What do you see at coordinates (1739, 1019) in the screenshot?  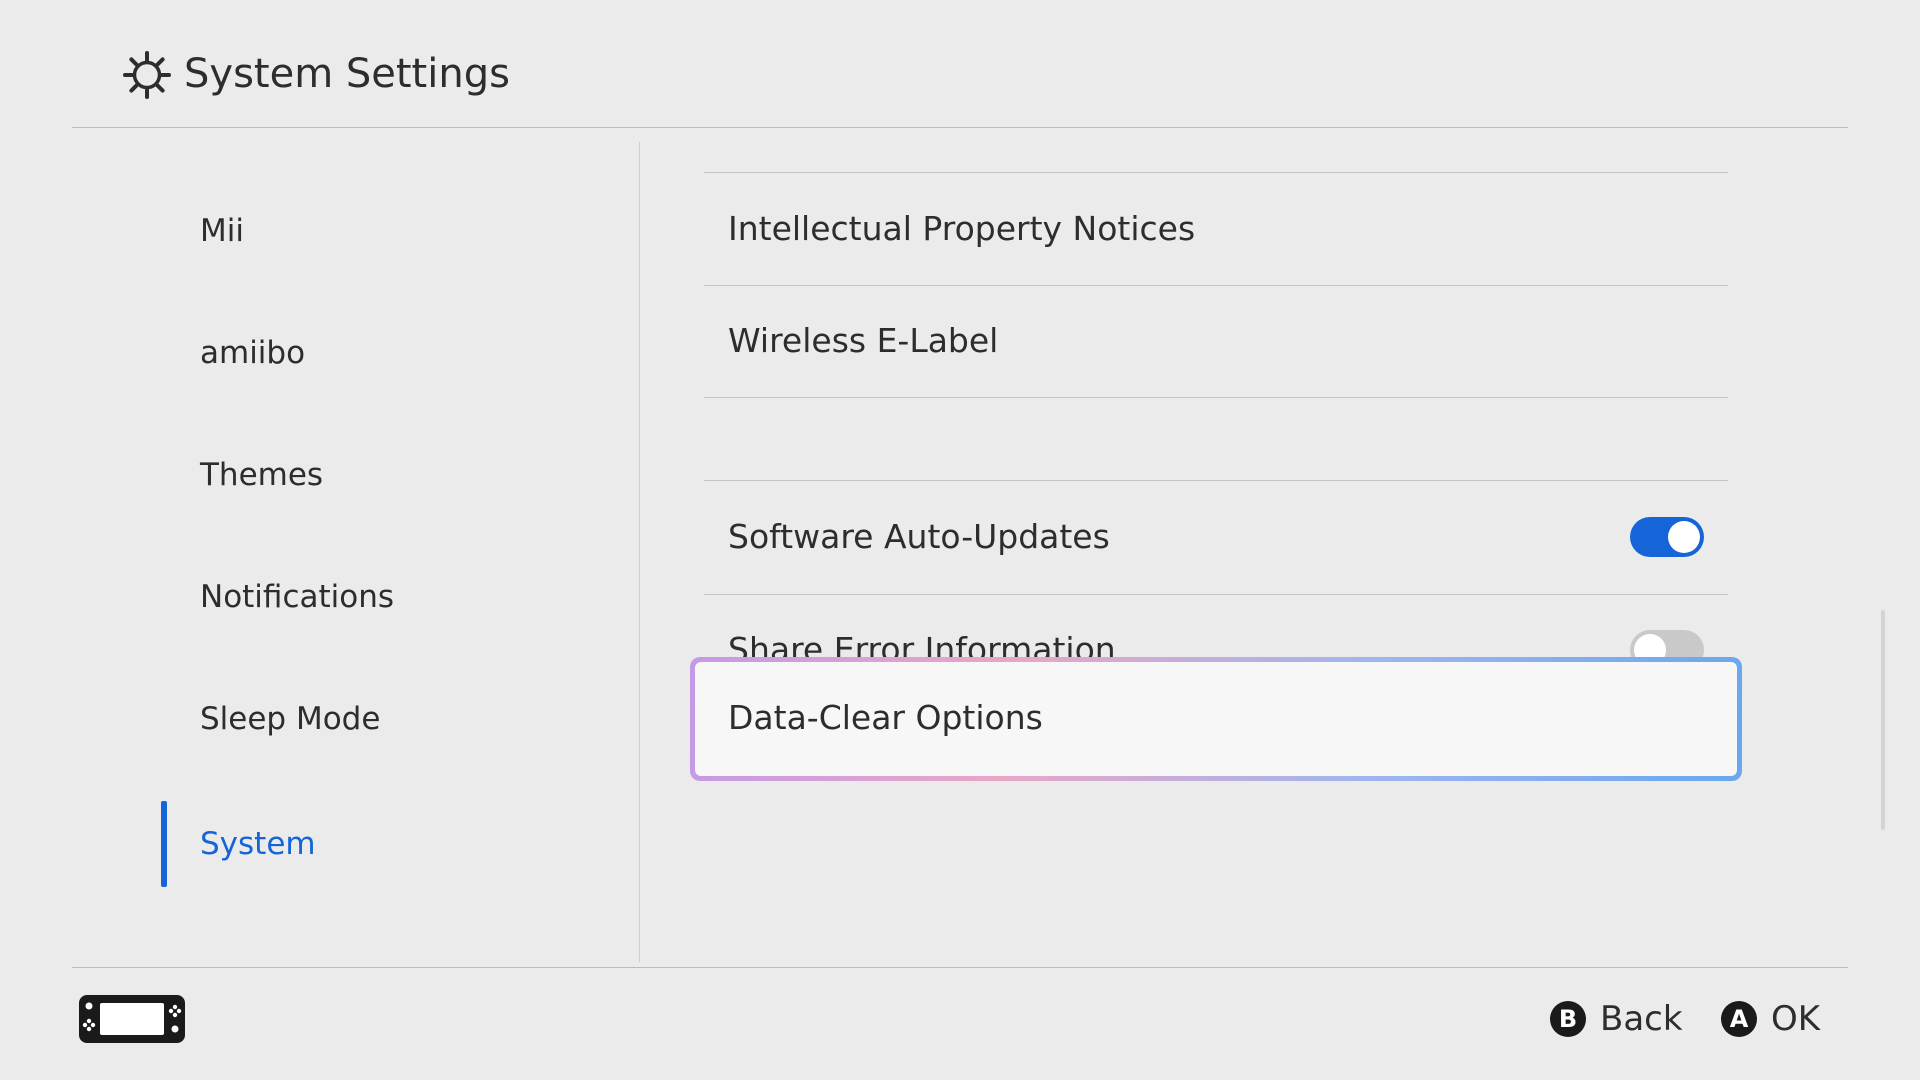 I see `a-button-icon: A` at bounding box center [1739, 1019].